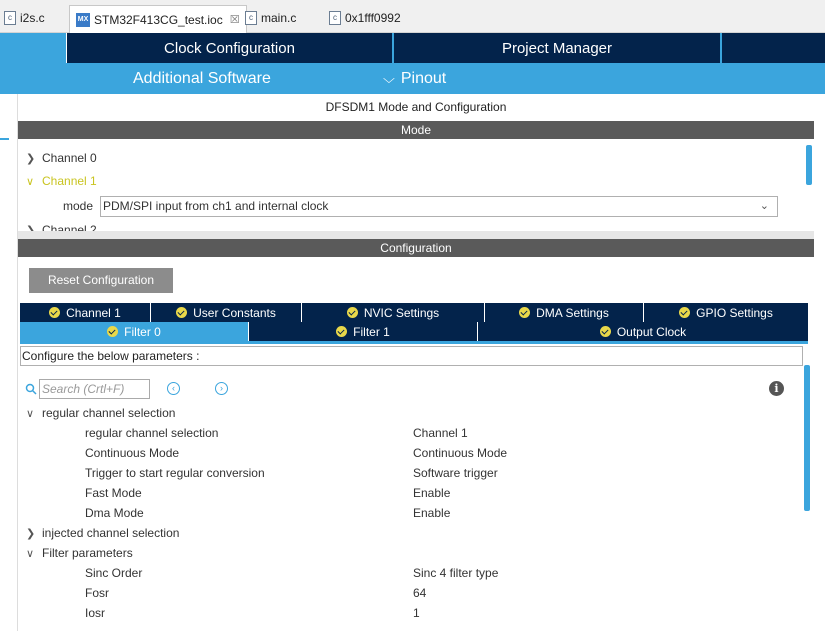  I want to click on group-label: injected channel selection, so click(111, 533).